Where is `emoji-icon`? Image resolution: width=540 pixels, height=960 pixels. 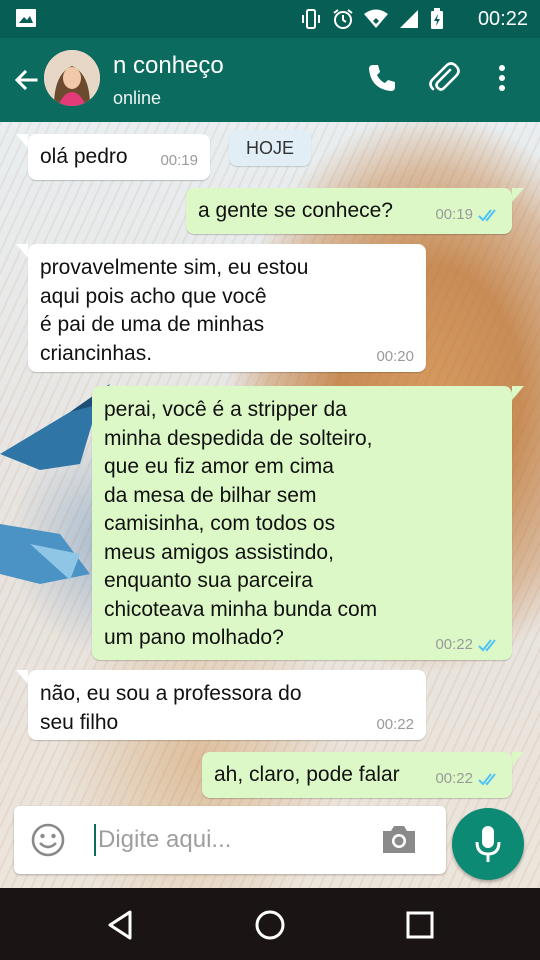
emoji-icon is located at coordinates (48, 840).